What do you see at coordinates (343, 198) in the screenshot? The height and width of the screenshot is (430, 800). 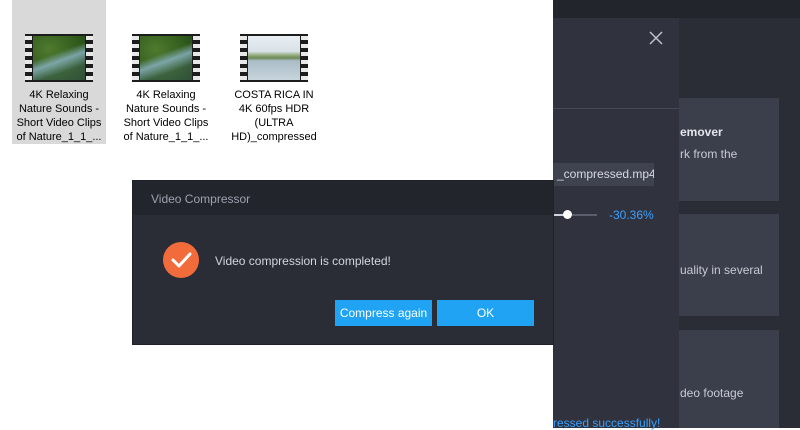 I see `dialog-header: Video Compressor` at bounding box center [343, 198].